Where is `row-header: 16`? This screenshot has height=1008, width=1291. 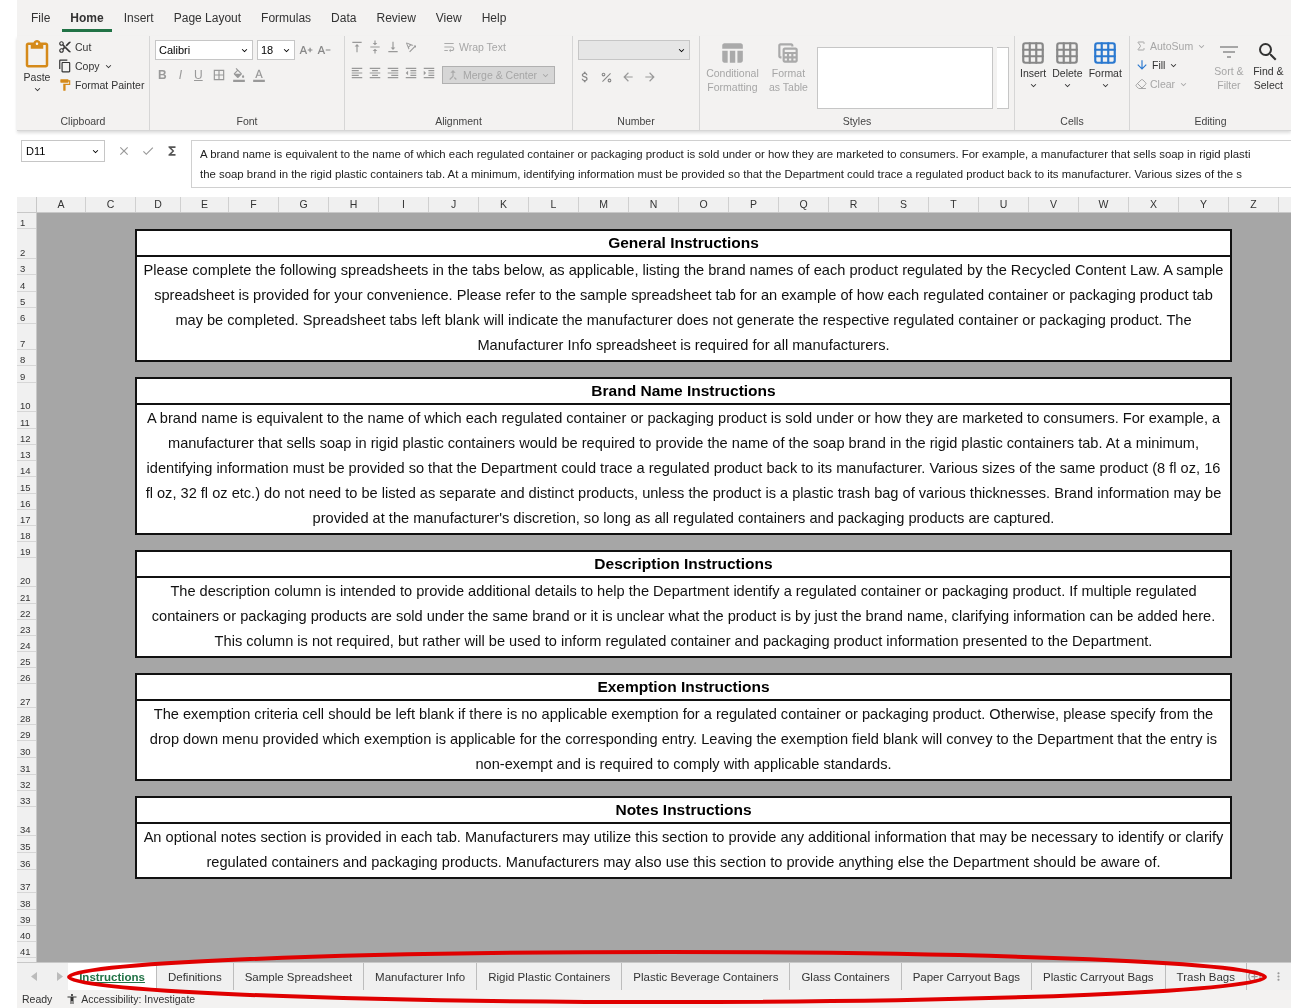 row-header: 16 is located at coordinates (26, 502).